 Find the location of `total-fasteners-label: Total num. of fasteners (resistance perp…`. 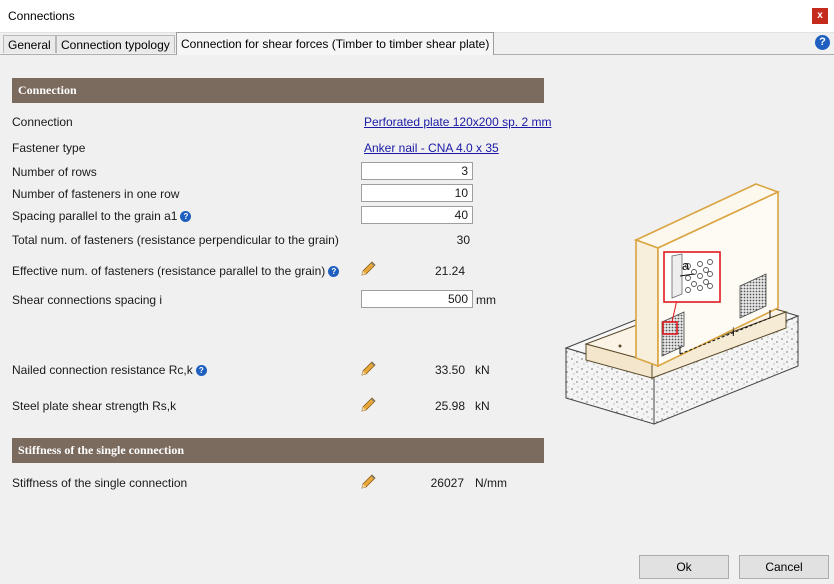

total-fasteners-label: Total num. of fasteners (resistance perp… is located at coordinates (175, 240).